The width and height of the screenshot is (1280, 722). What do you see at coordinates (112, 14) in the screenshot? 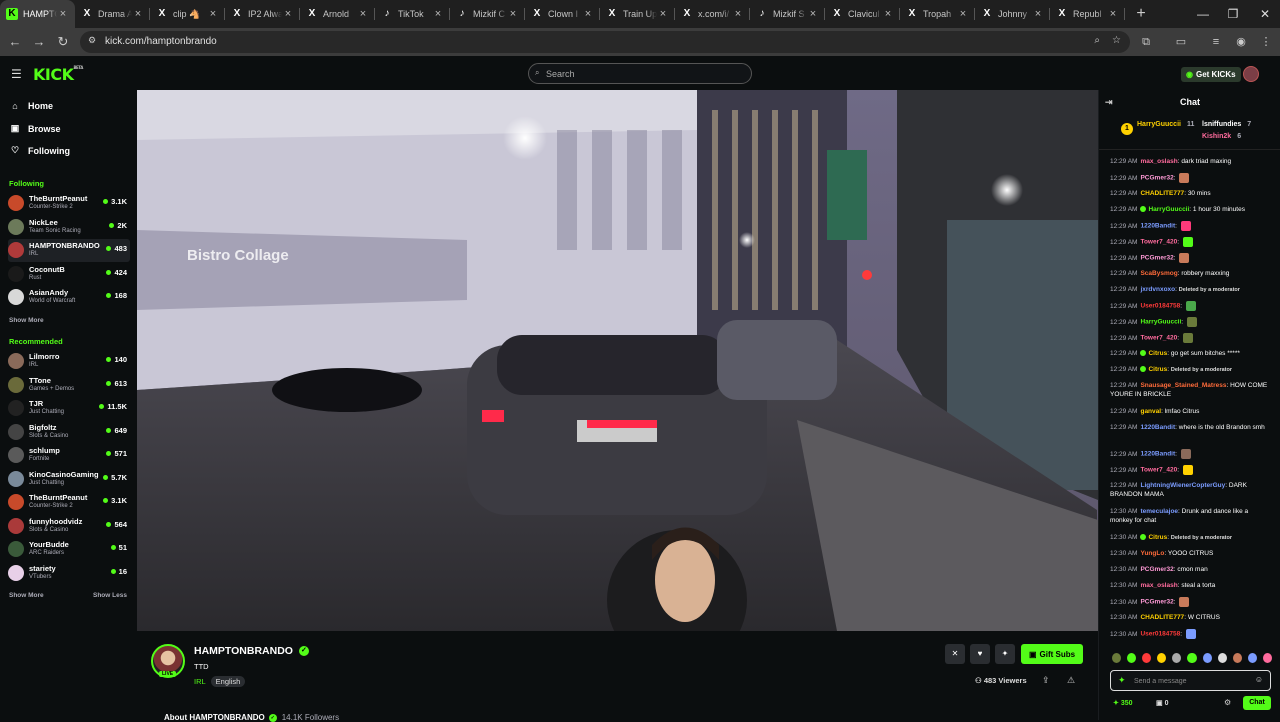
I see `browser-tab: X Drama Alert×` at bounding box center [112, 14].